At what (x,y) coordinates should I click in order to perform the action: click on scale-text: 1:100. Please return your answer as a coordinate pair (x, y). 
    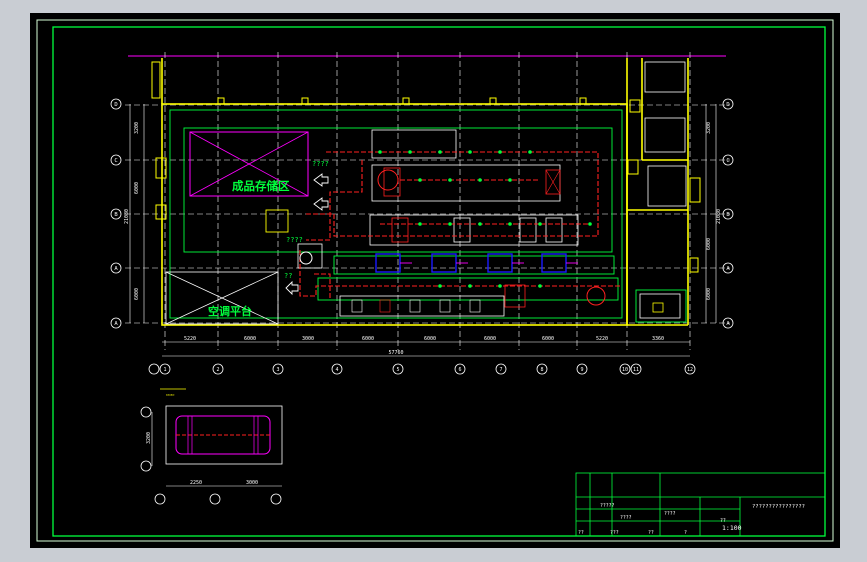
    Looking at the image, I should click on (732, 528).